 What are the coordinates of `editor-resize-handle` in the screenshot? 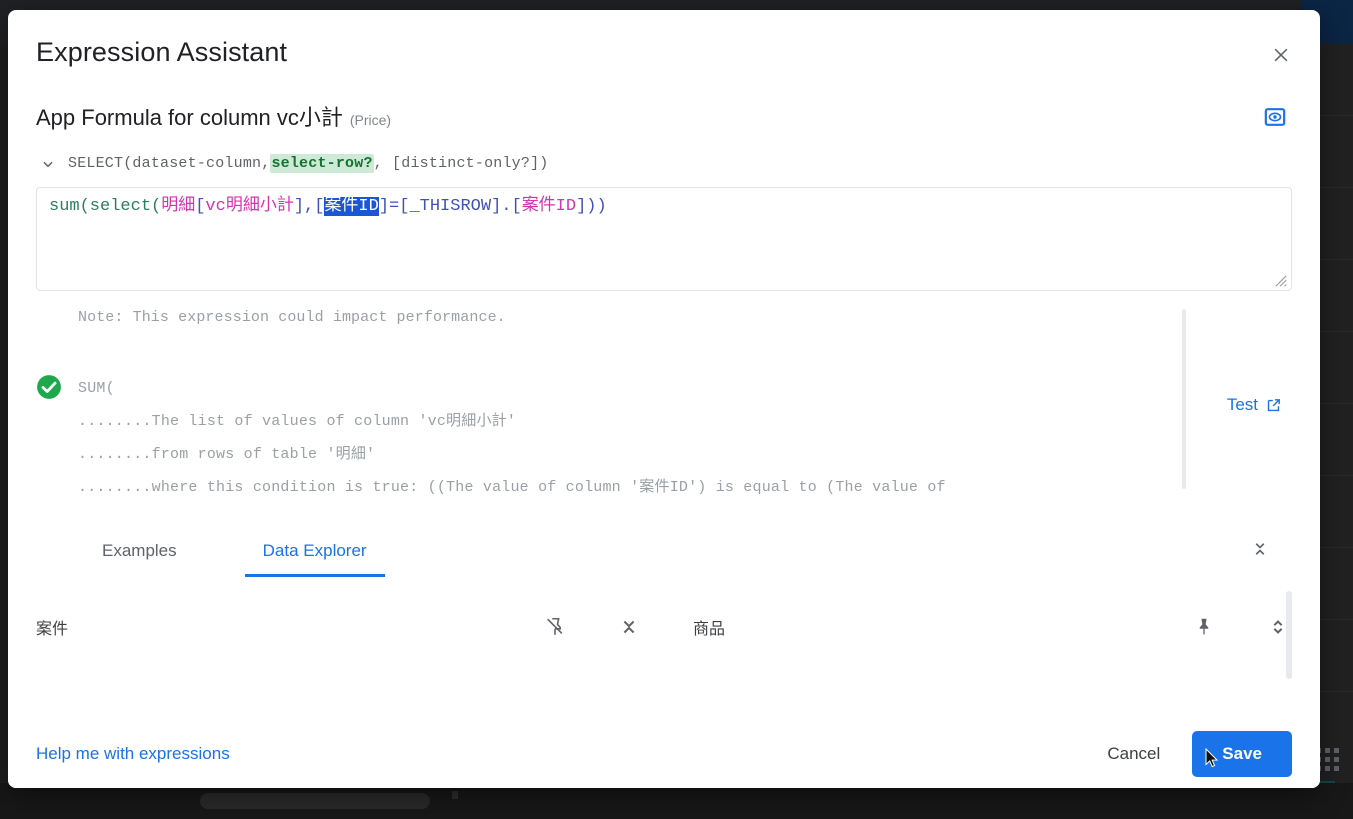 It's located at (1281, 281).